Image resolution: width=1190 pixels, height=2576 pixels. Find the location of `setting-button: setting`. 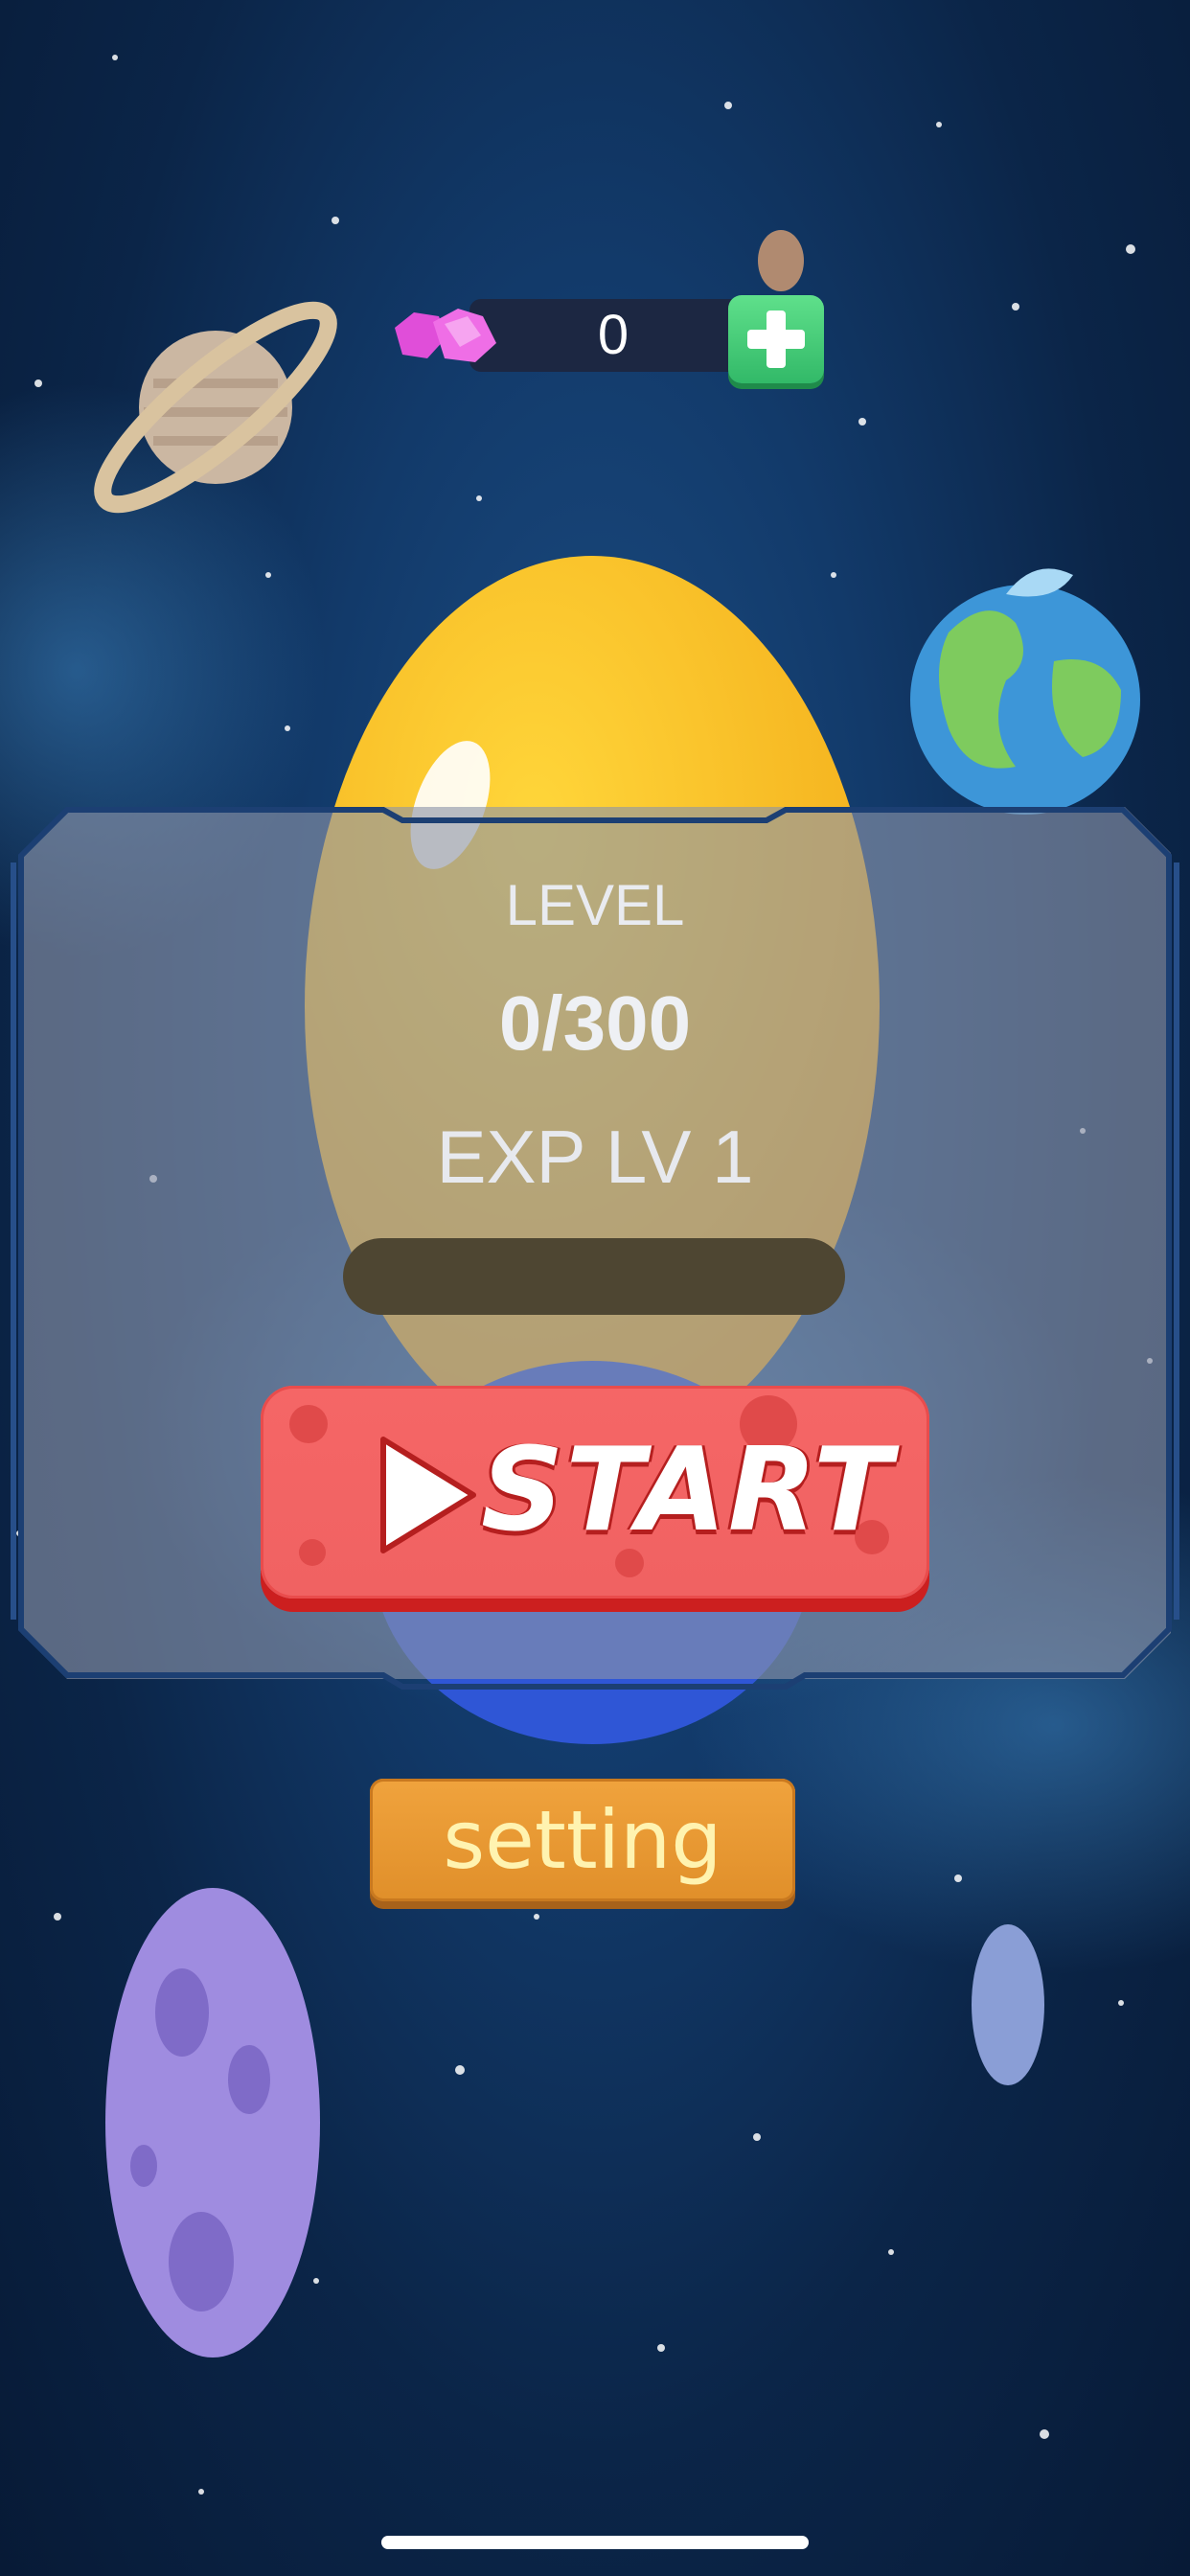

setting-button: setting is located at coordinates (583, 1840).